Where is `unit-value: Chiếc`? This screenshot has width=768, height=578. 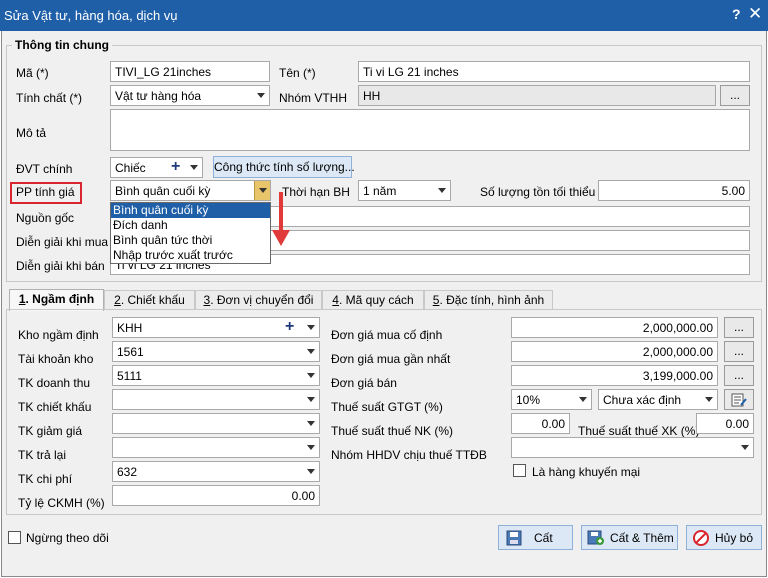 unit-value: Chiếc is located at coordinates (130, 168).